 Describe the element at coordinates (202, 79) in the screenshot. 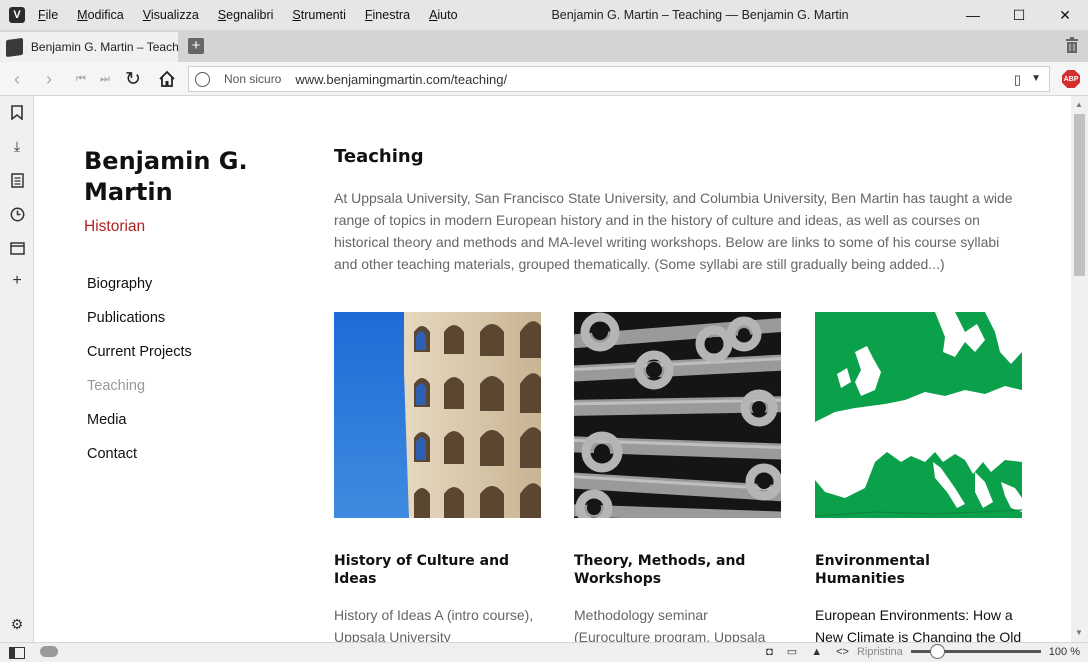

I see `globe-icon` at that location.